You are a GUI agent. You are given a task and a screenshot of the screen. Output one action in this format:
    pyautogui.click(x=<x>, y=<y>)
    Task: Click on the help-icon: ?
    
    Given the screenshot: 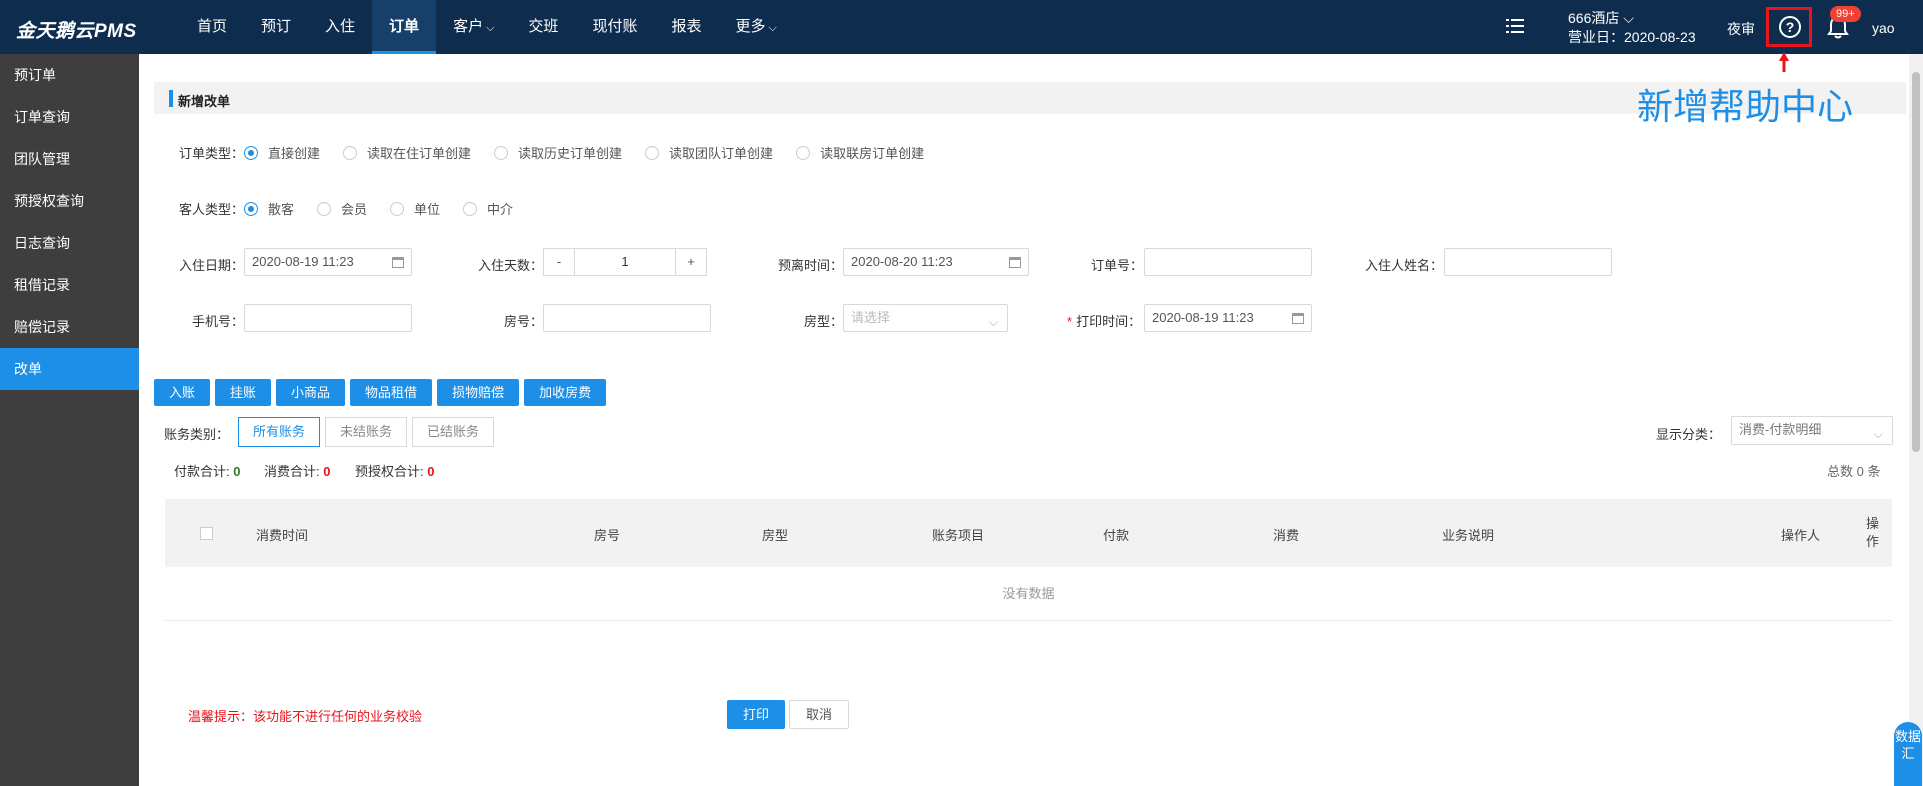 What is the action you would take?
    pyautogui.click(x=1790, y=27)
    